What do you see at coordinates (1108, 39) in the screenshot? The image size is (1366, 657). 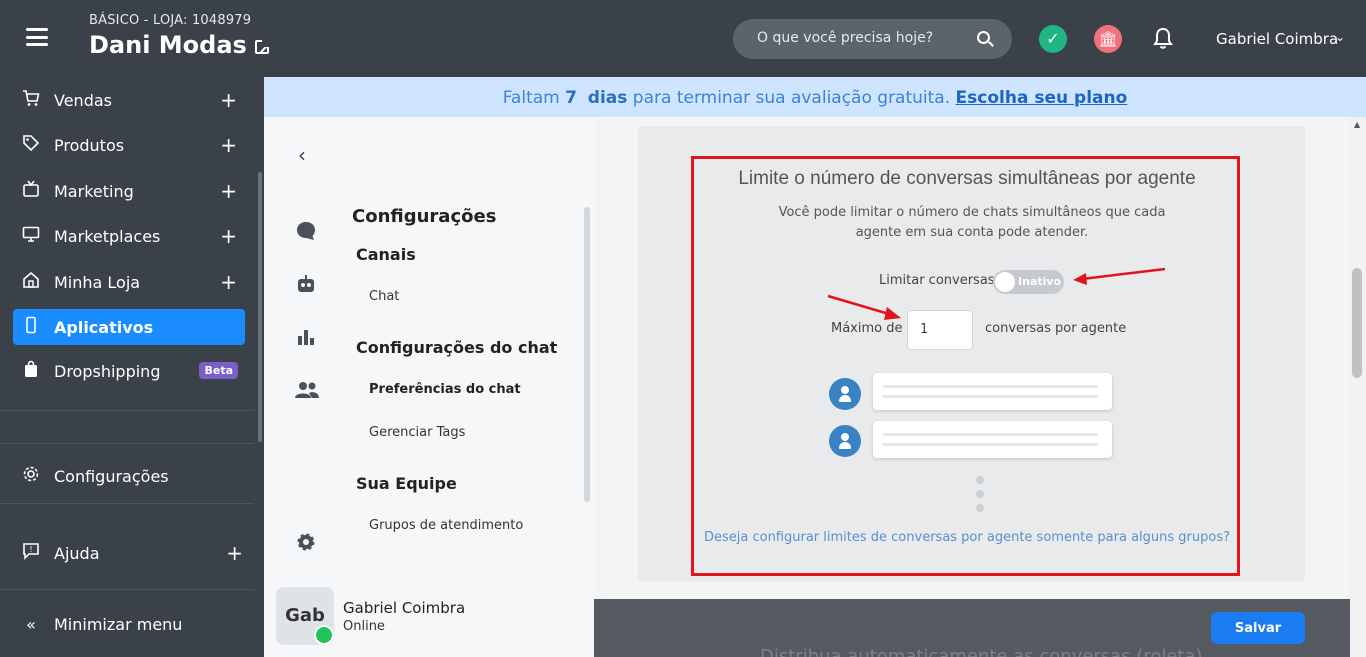 I see `bank-icon: 🏛` at bounding box center [1108, 39].